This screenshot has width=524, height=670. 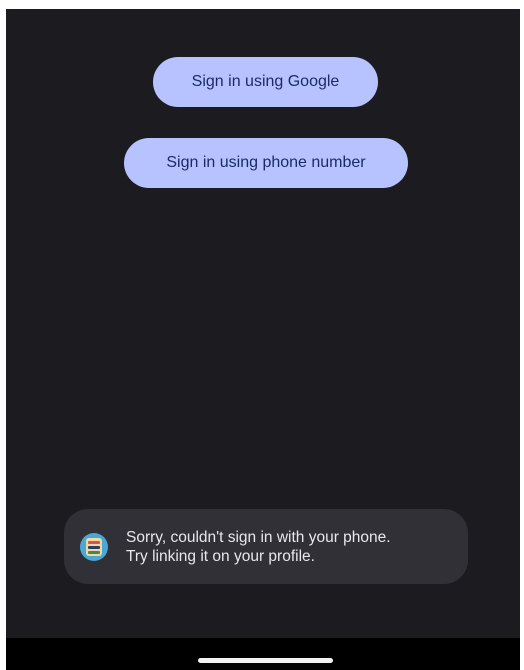 I want to click on toast-line-2: Try linking it on your profile., so click(x=220, y=556).